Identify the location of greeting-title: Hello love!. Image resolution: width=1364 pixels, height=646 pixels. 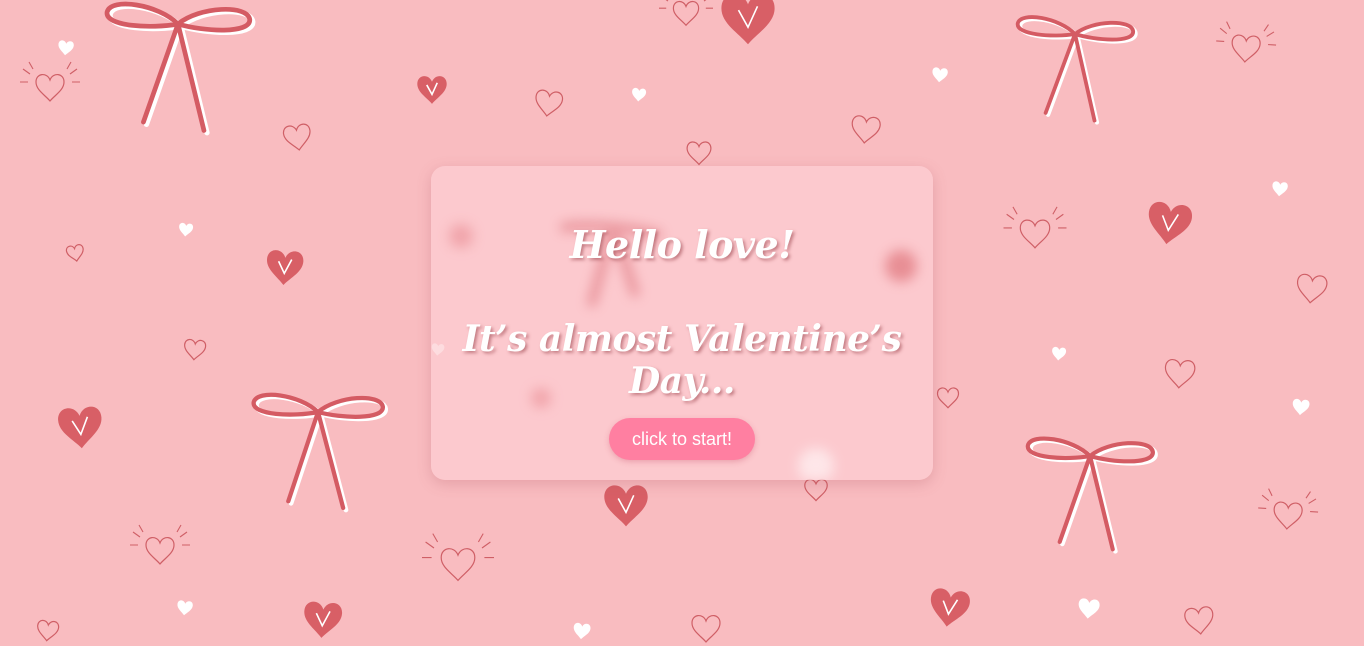
(682, 244).